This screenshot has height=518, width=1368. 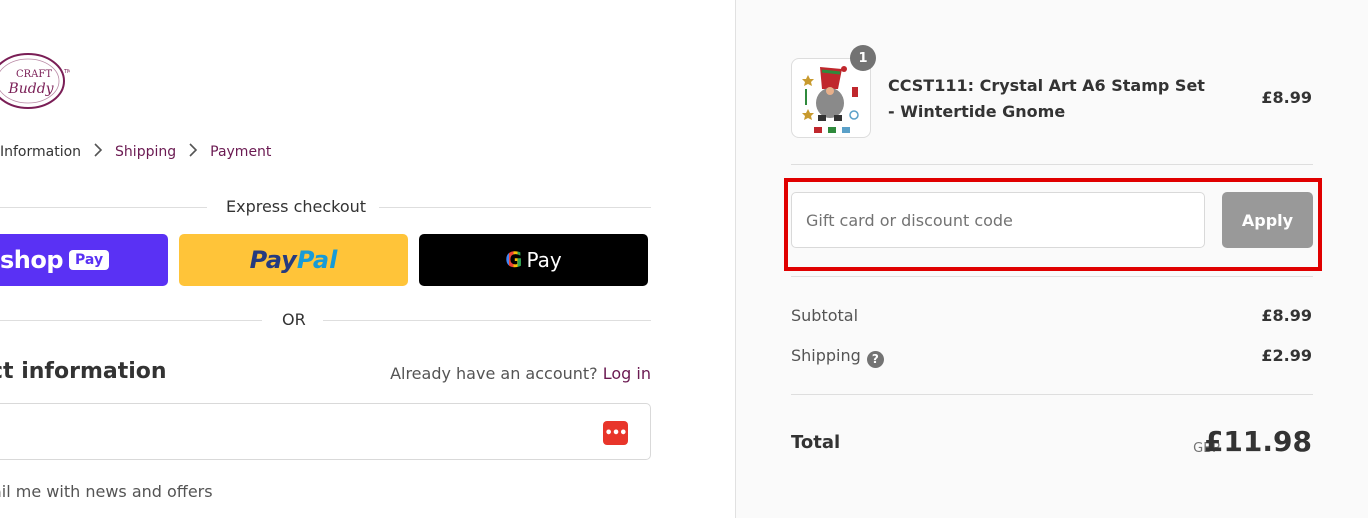 I want to click on contact-information-title: ct information, so click(x=83, y=371).